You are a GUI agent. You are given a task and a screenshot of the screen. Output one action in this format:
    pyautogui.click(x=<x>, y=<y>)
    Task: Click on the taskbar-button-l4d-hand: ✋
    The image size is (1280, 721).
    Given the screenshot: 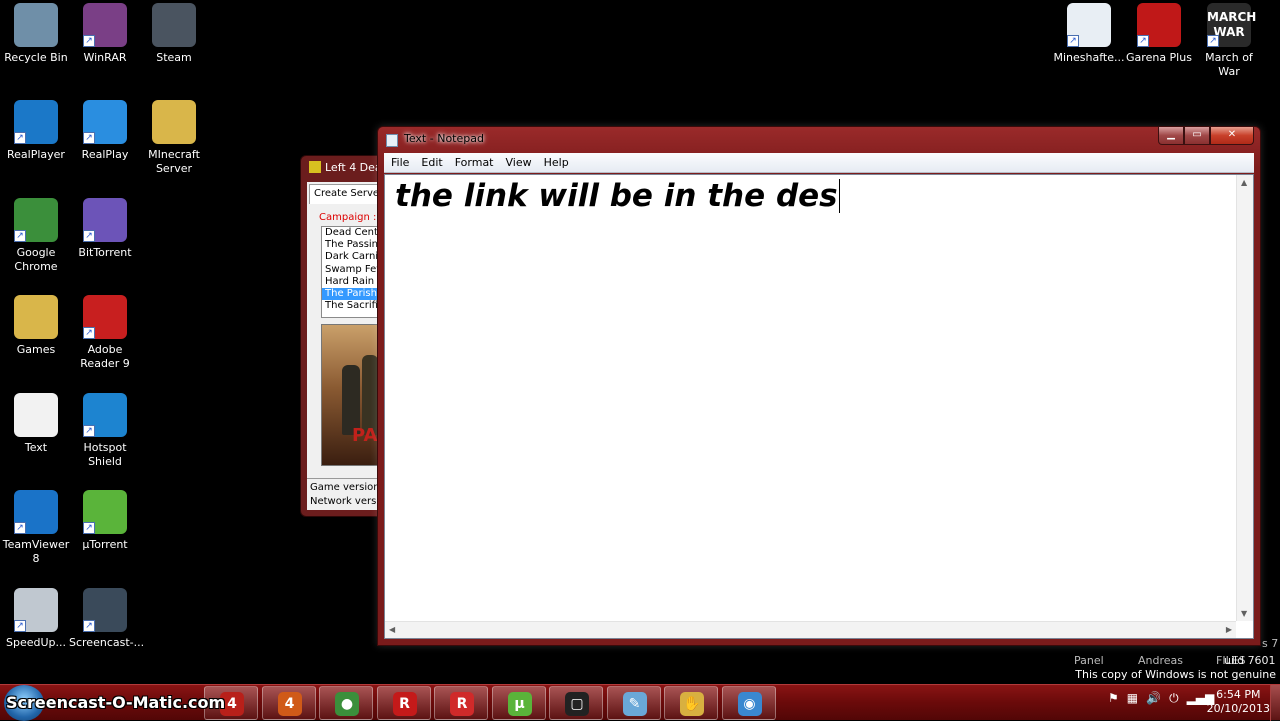 What is the action you would take?
    pyautogui.click(x=691, y=703)
    